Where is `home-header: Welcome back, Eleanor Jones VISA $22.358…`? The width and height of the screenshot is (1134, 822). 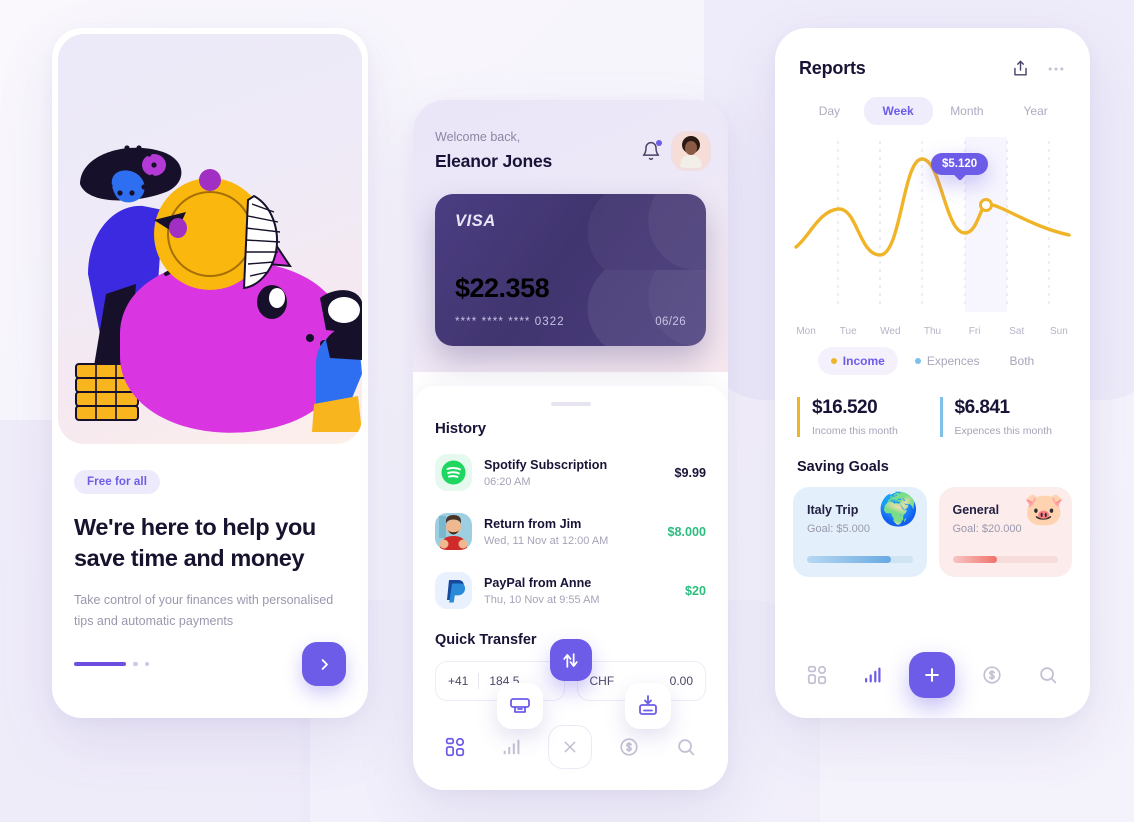 home-header: Welcome back, Eleanor Jones VISA $22.358… is located at coordinates (570, 236).